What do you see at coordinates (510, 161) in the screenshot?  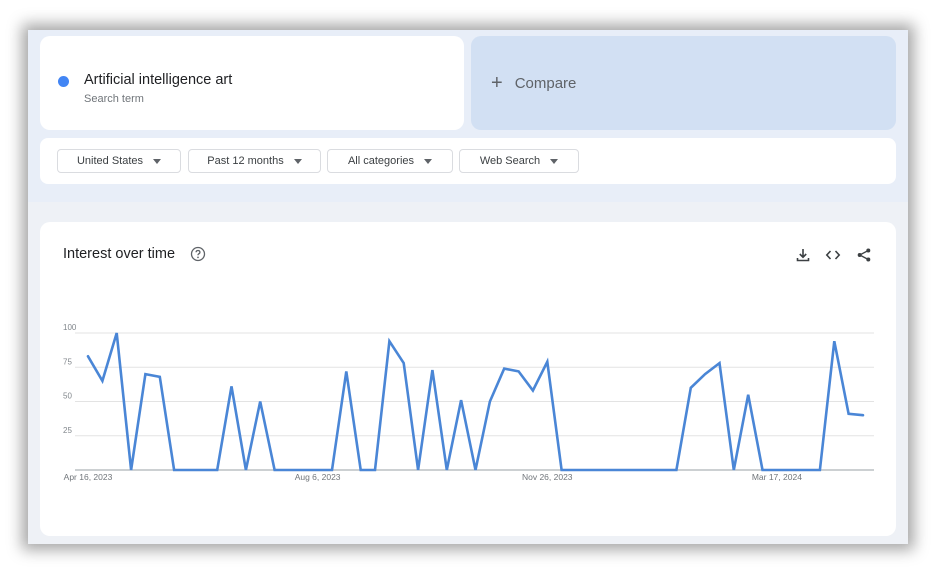 I see `search-type-filter-label: Web Search` at bounding box center [510, 161].